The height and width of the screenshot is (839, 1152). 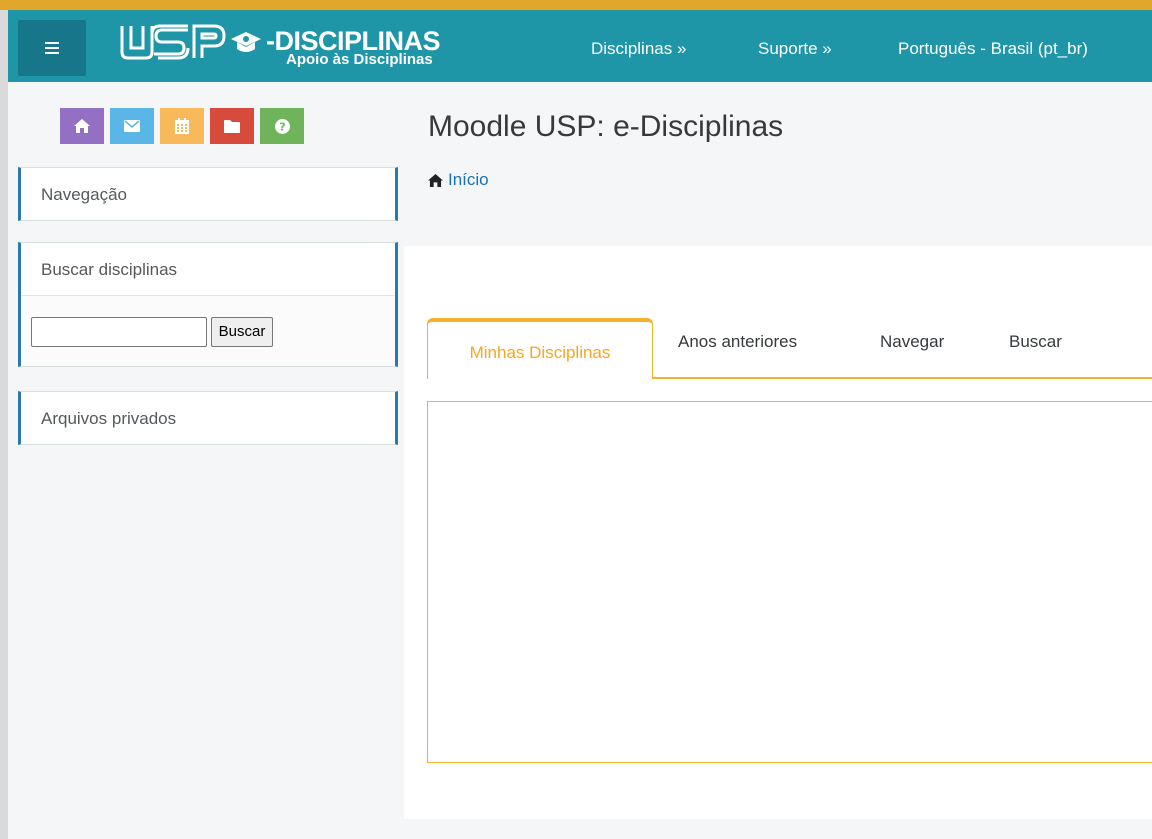 What do you see at coordinates (246, 42) in the screenshot?
I see `graduation-cap-icon` at bounding box center [246, 42].